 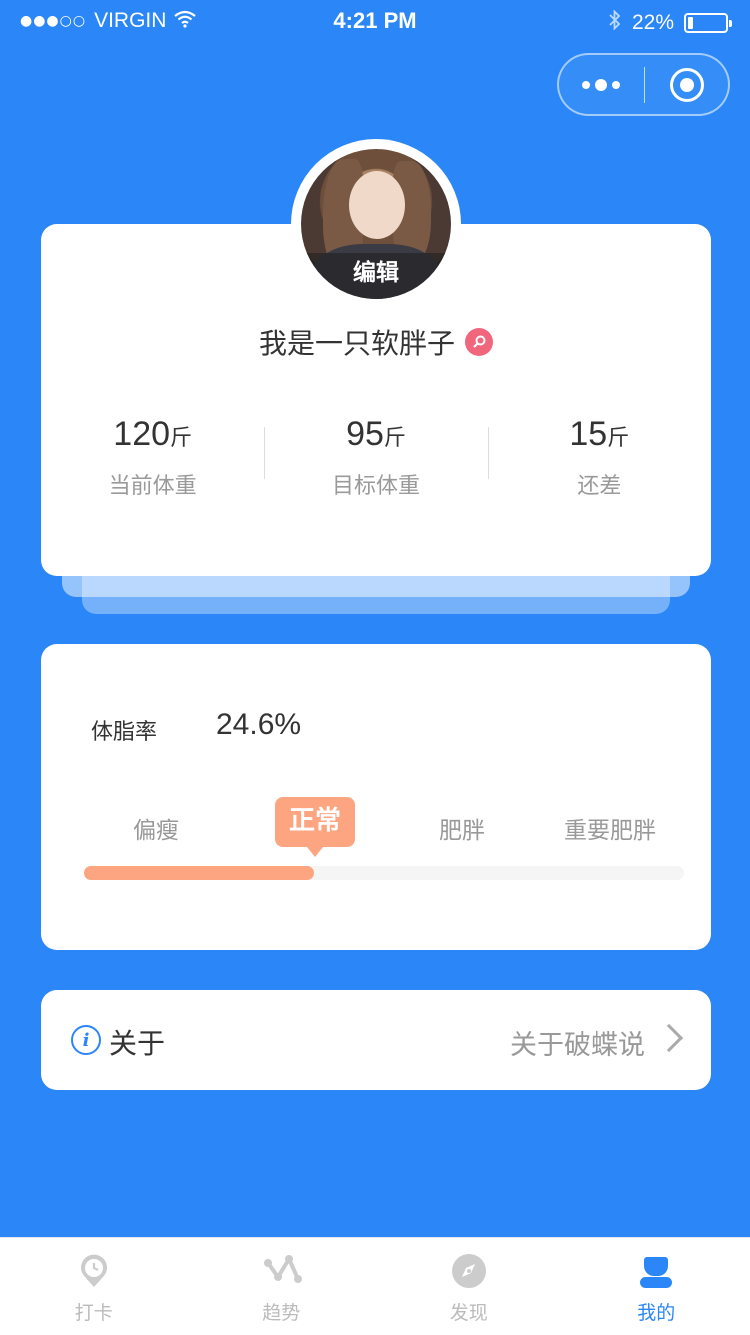 What do you see at coordinates (652, 22) in the screenshot?
I see `battery-percent: 22%` at bounding box center [652, 22].